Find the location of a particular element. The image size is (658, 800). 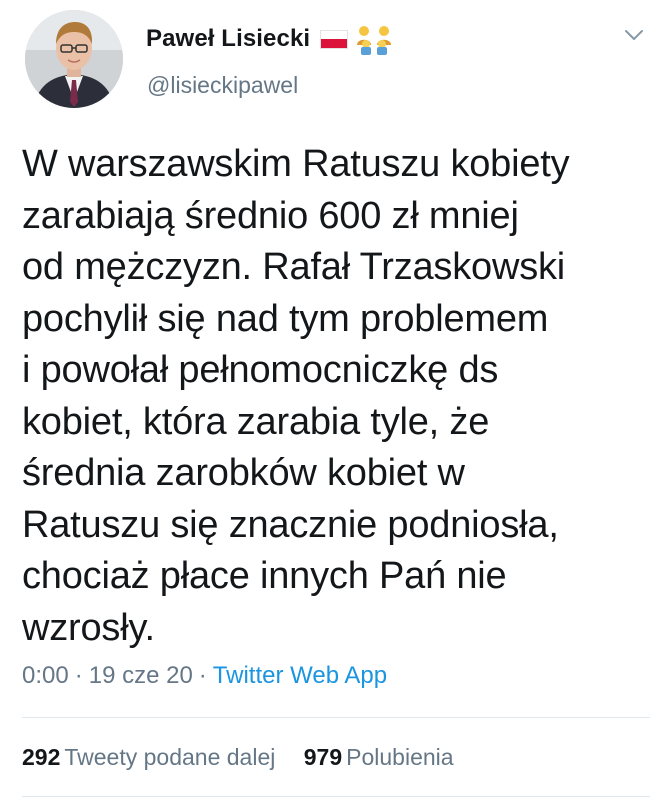

tweet-stats: 292 Tweety podane dalej 979 Polubienia is located at coordinates (249, 757).